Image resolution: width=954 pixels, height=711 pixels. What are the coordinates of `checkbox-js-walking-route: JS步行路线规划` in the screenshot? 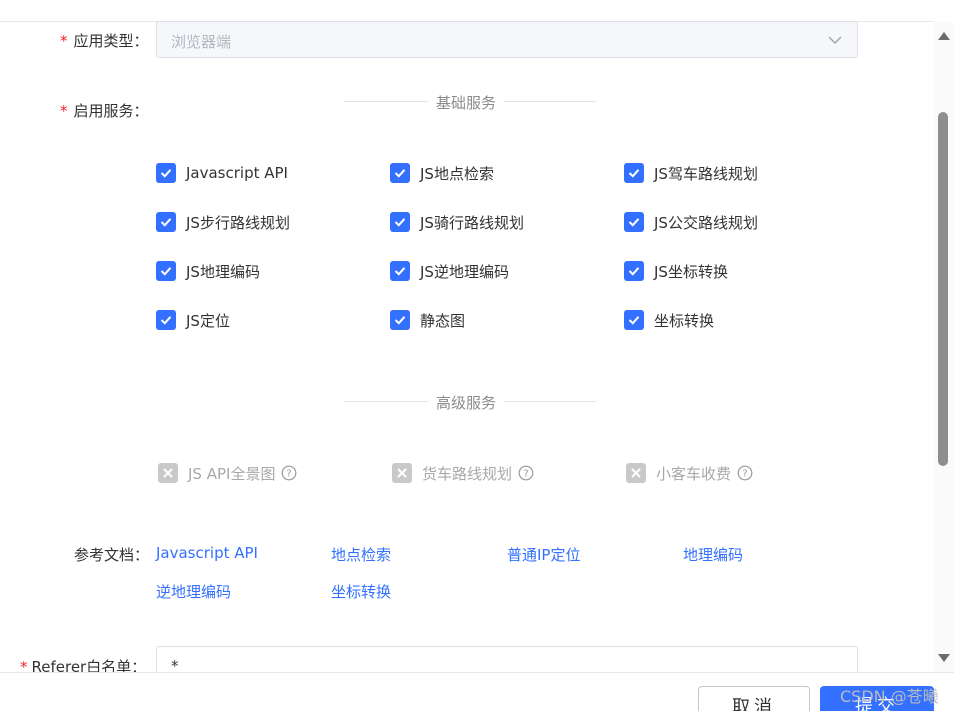 It's located at (223, 222).